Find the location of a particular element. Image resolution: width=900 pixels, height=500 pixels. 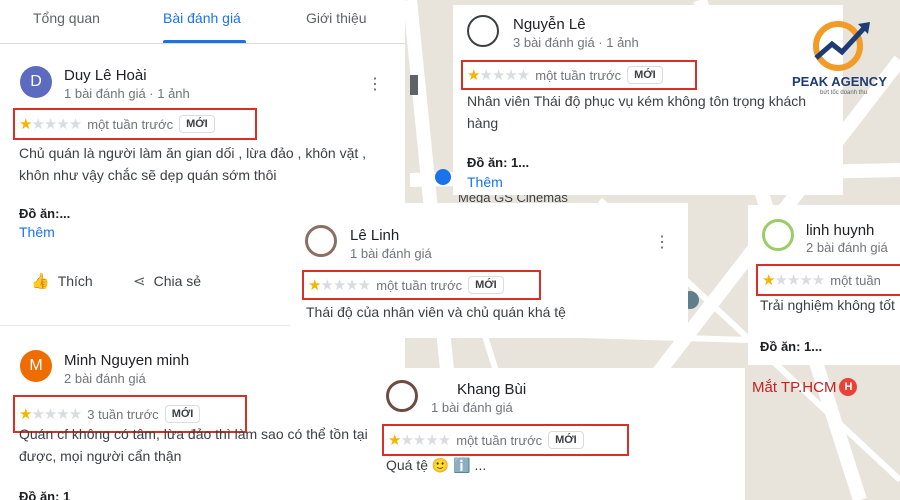

like-button: 👍 Thích is located at coordinates (62, 281).